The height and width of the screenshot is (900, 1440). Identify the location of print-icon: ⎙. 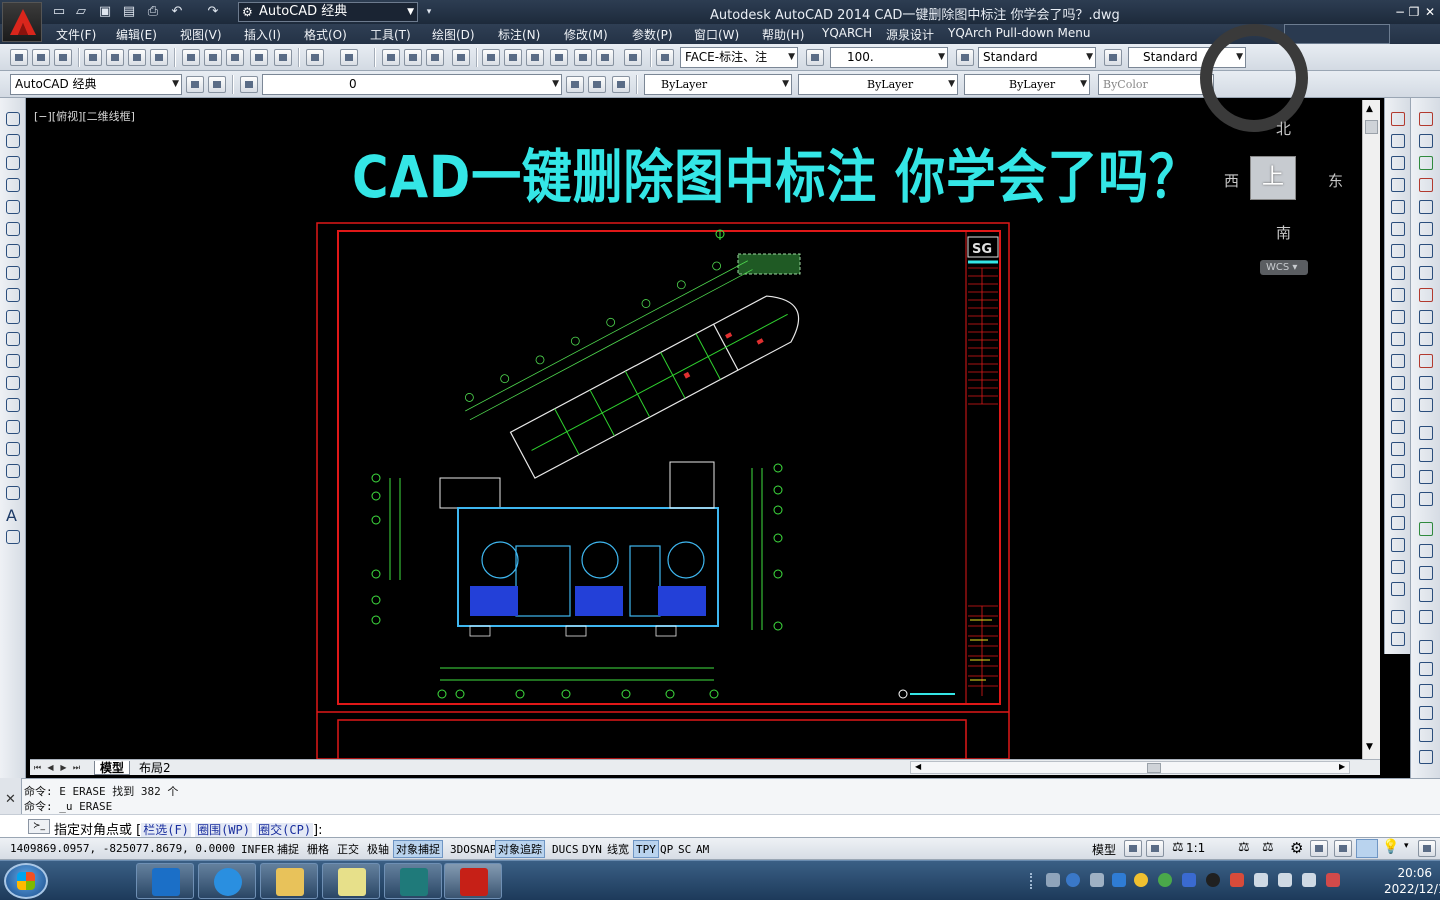
(153, 12).